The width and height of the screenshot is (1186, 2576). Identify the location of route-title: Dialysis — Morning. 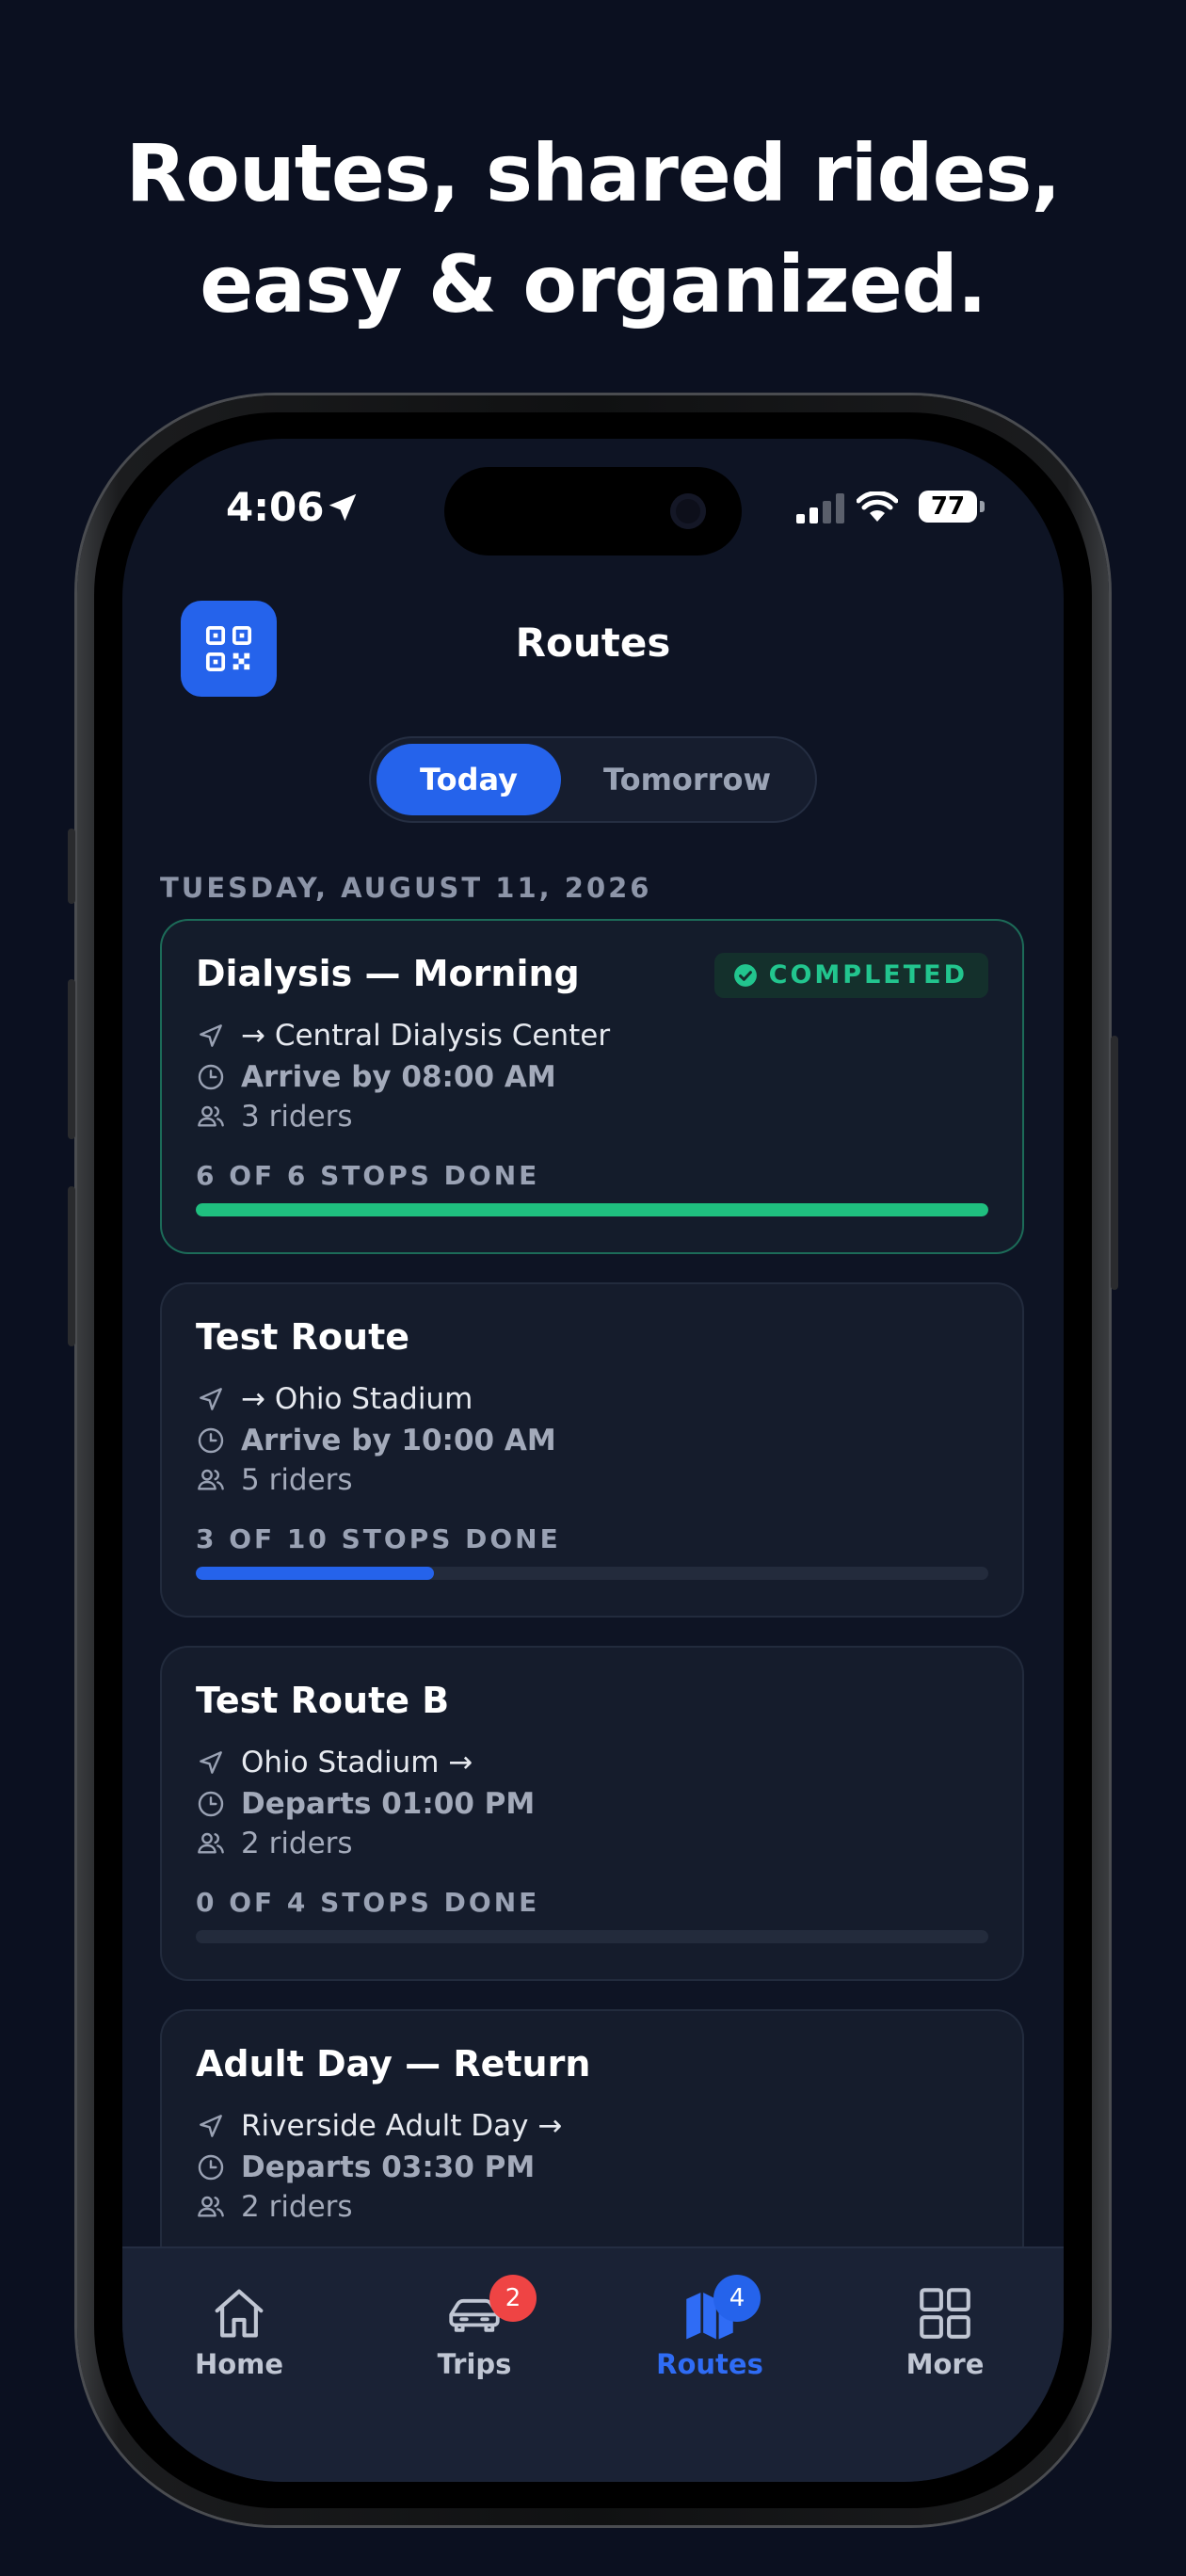
(388, 973).